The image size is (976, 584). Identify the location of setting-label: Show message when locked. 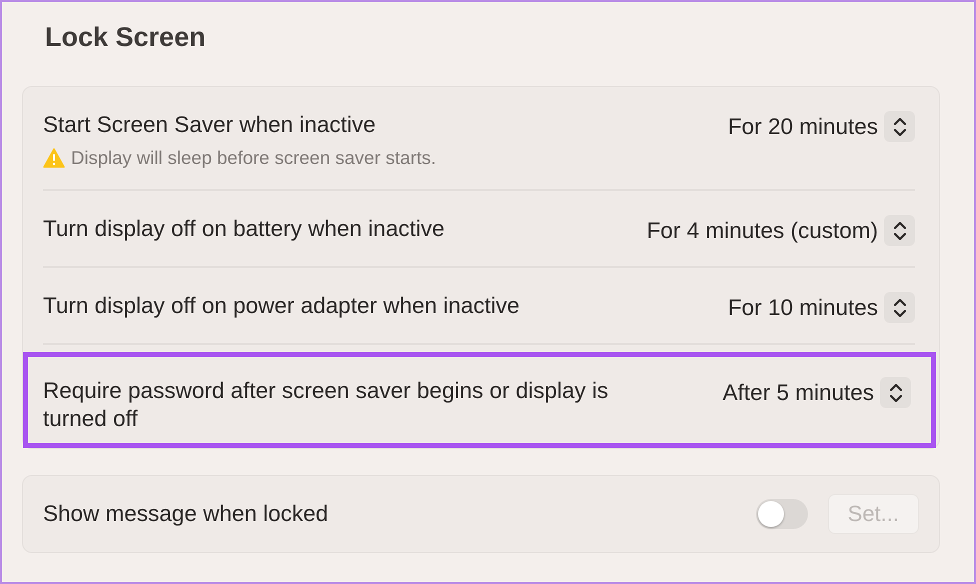
(185, 514).